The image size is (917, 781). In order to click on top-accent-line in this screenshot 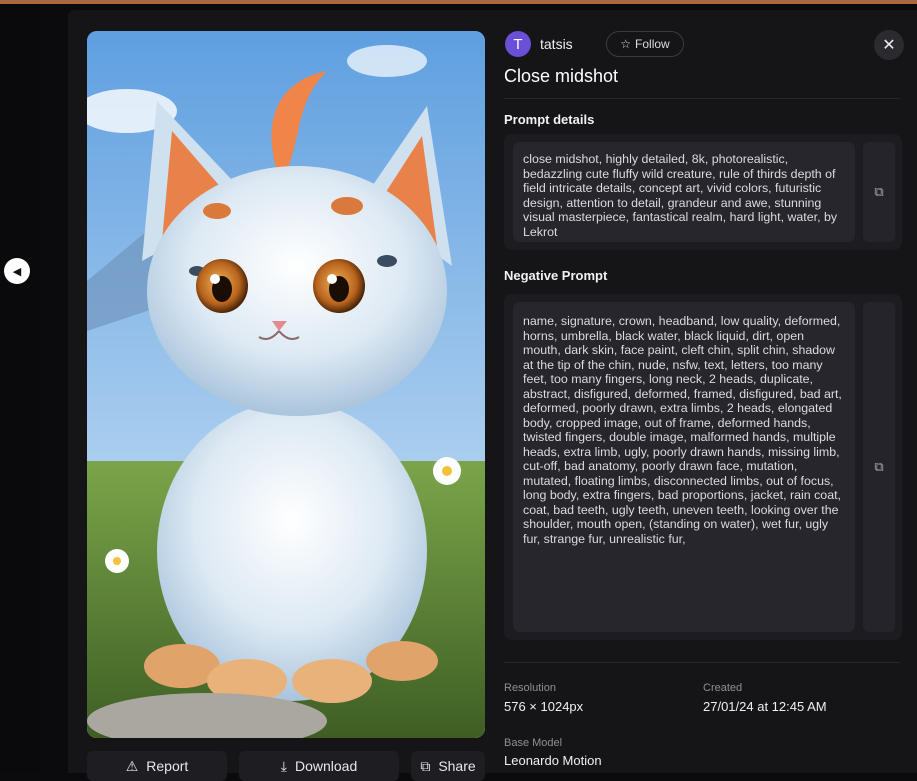, I will do `click(458, 2)`.